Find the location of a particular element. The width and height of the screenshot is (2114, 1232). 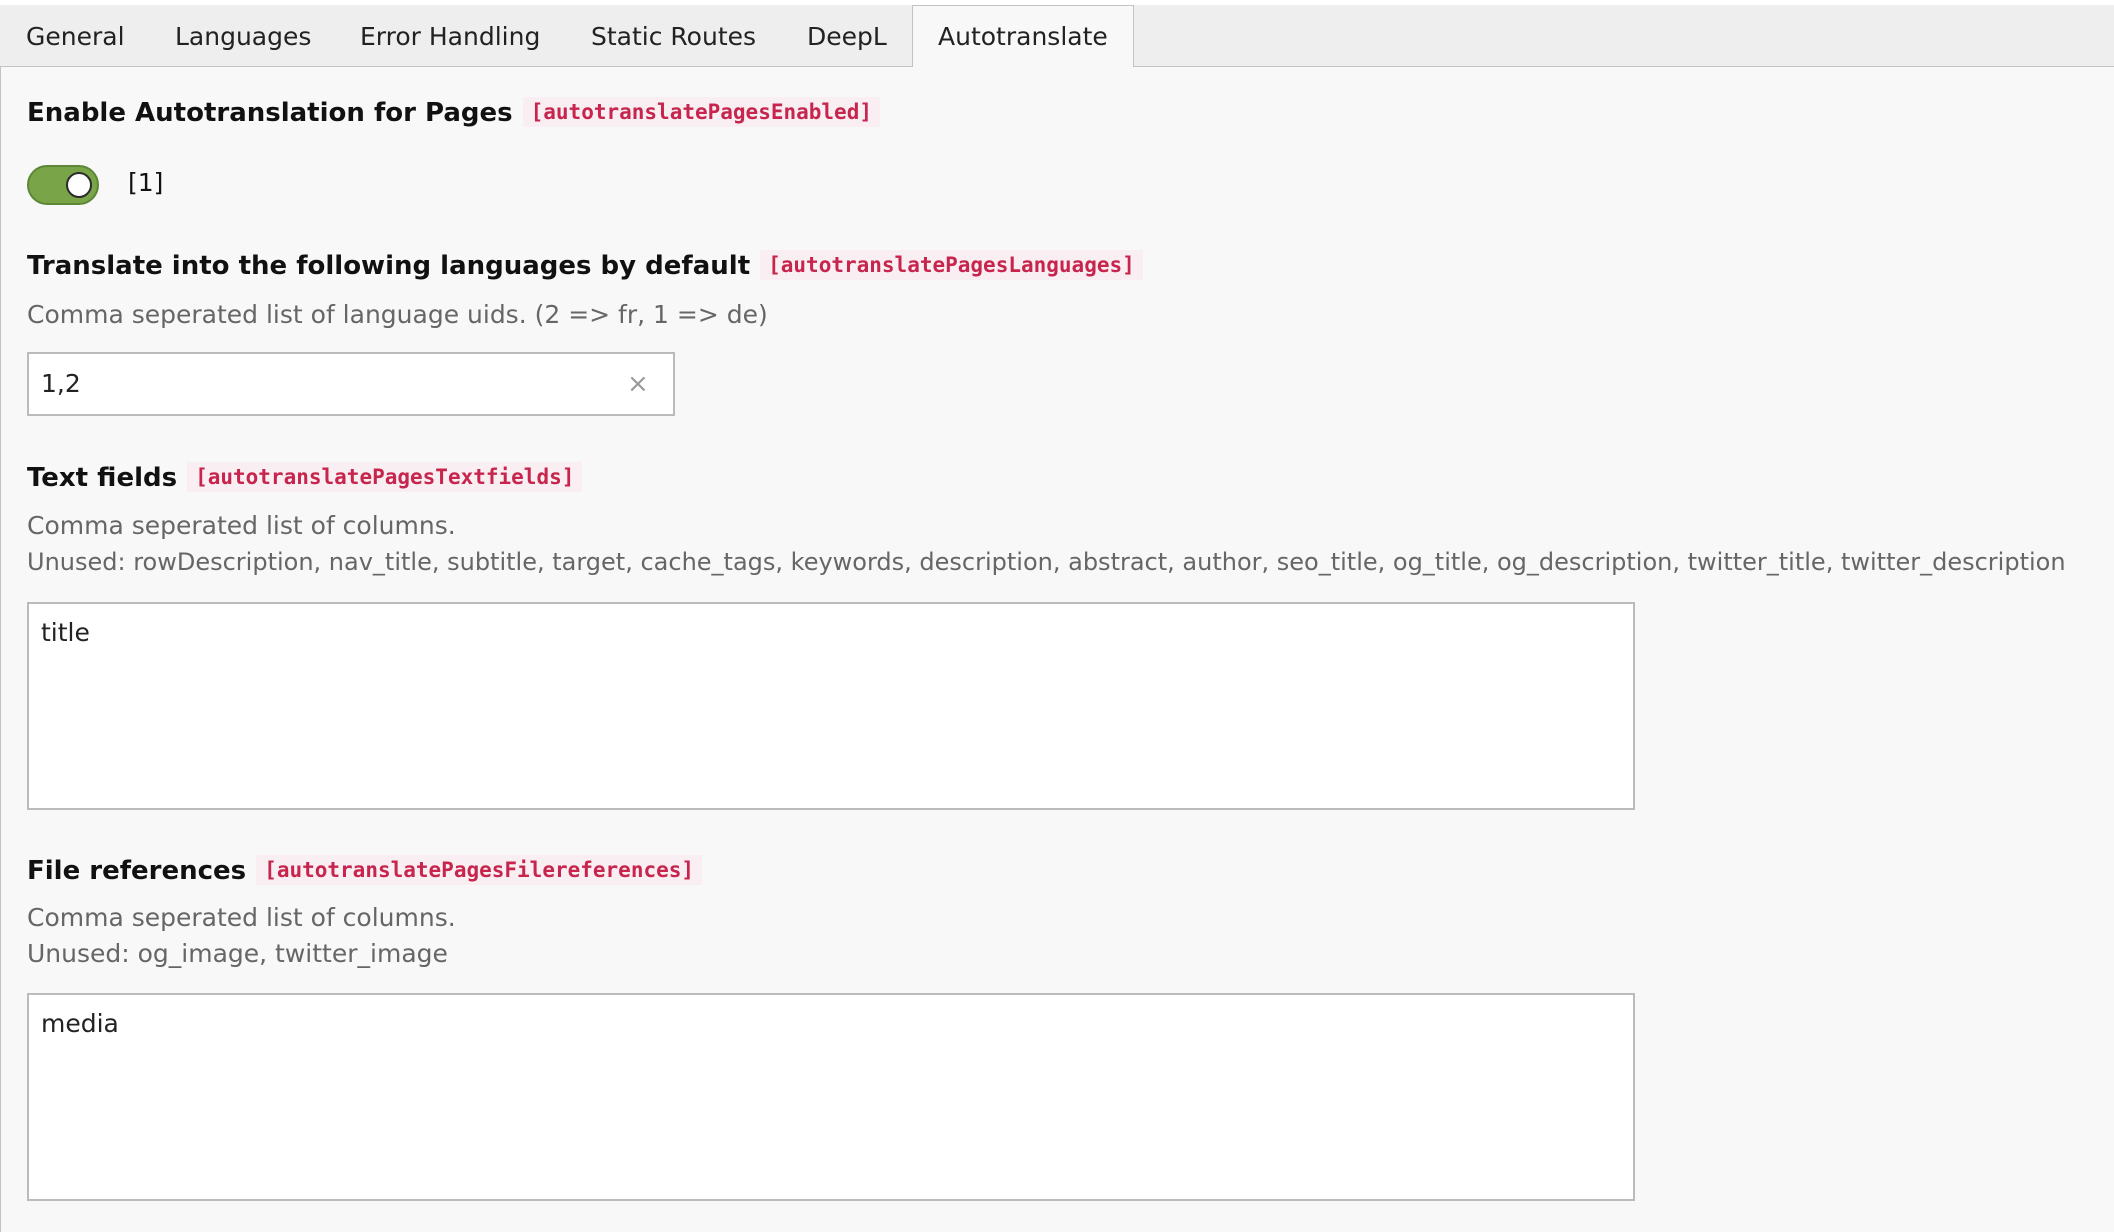

textfields-textarea: title is located at coordinates (831, 706).